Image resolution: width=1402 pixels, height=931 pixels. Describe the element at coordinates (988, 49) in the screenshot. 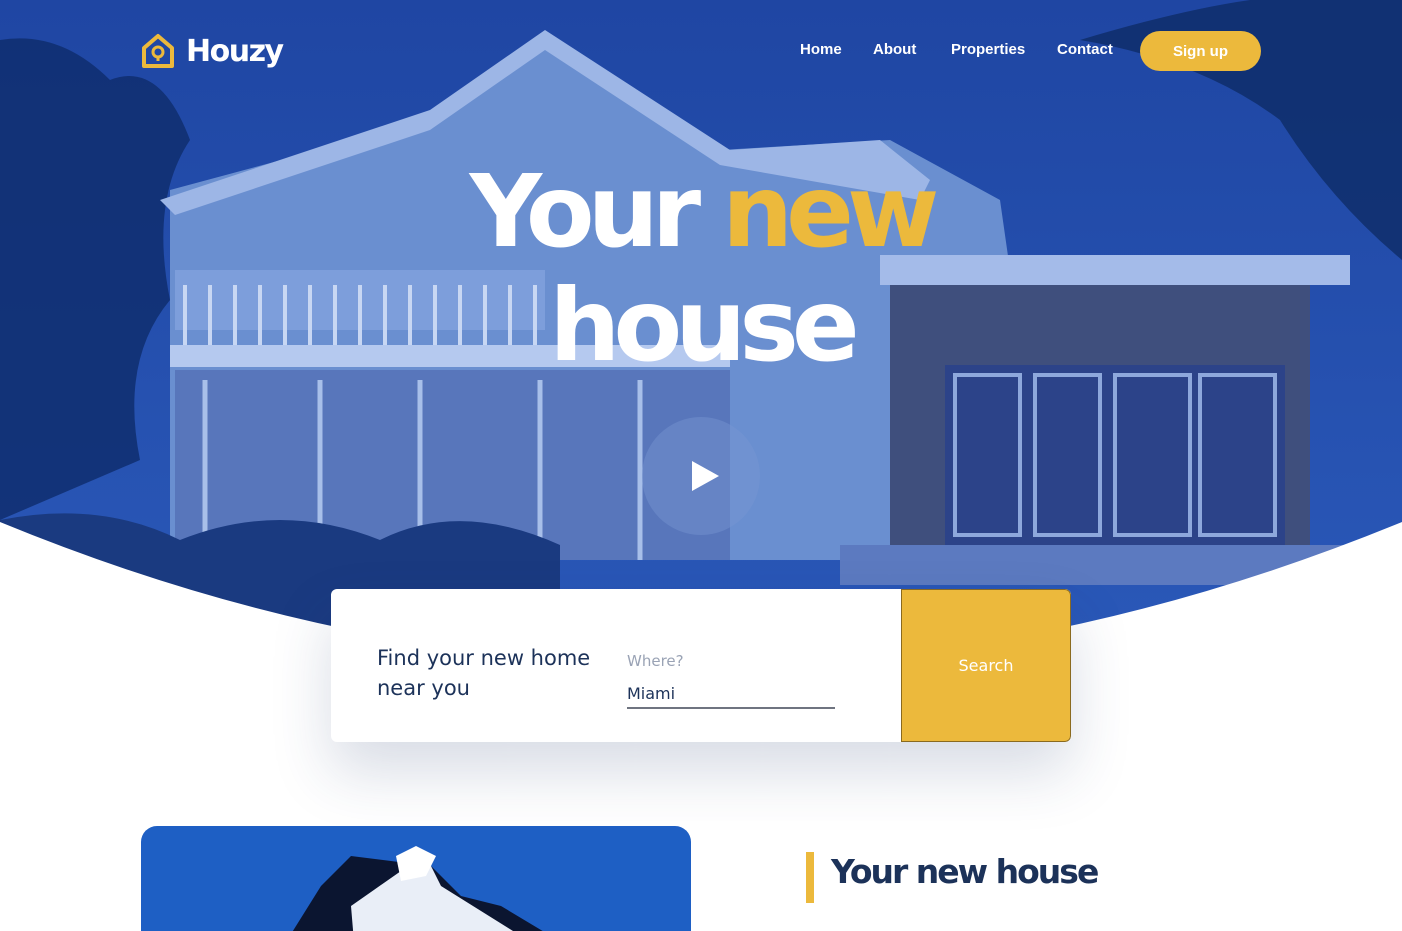

I see `nav-properties: Properties` at that location.